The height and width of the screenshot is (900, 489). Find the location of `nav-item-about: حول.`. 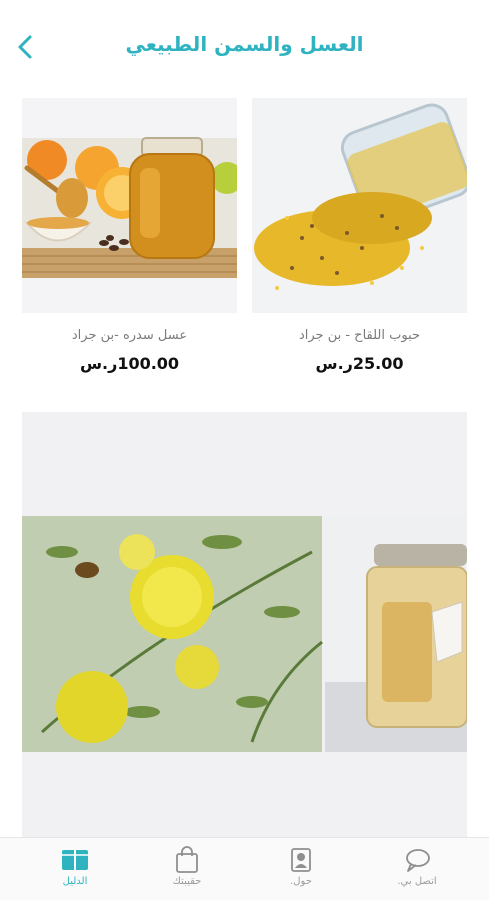

nav-item-about: حول. is located at coordinates (301, 870).